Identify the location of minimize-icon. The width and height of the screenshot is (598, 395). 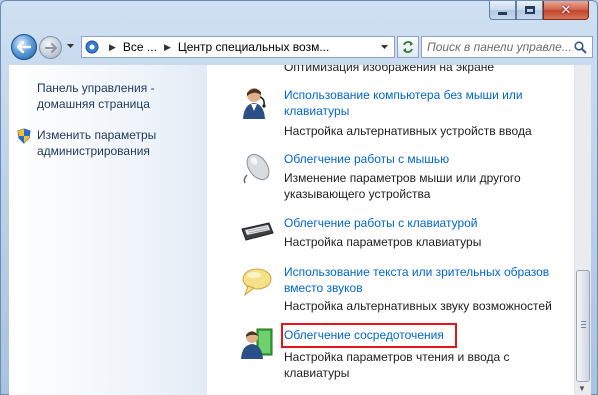
(502, 13).